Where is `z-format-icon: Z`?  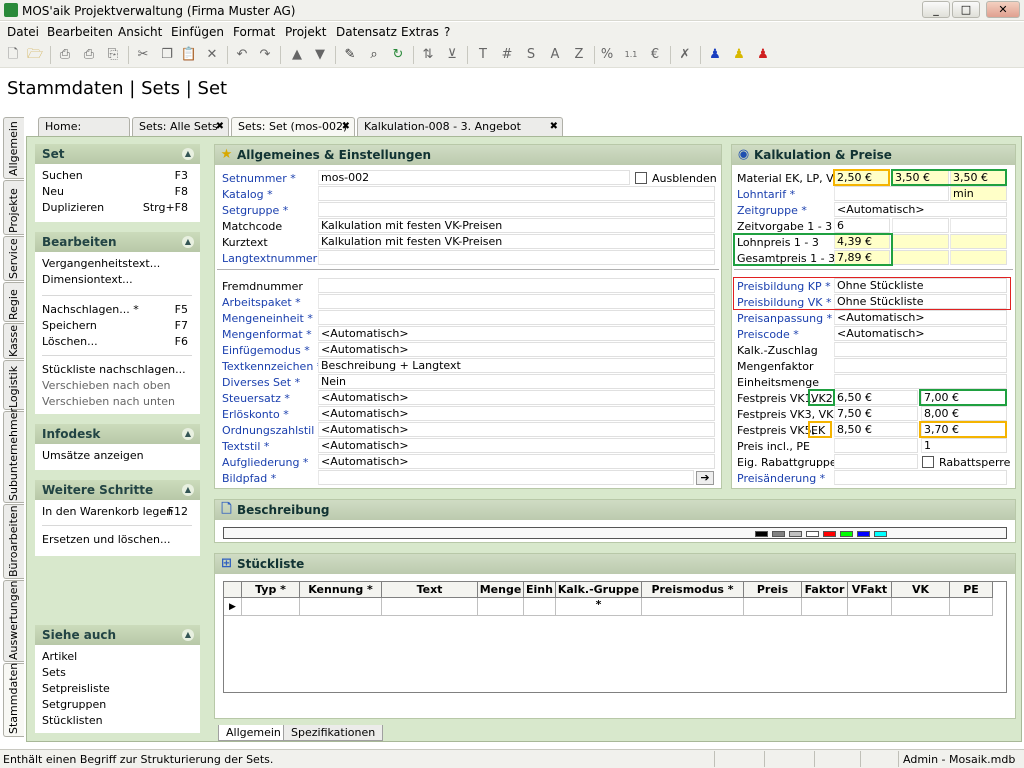 z-format-icon: Z is located at coordinates (579, 55).